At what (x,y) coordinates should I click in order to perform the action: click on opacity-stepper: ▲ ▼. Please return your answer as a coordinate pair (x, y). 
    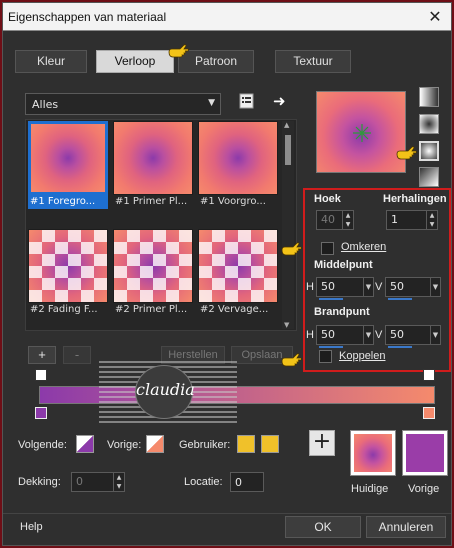
    Looking at the image, I should click on (118, 482).